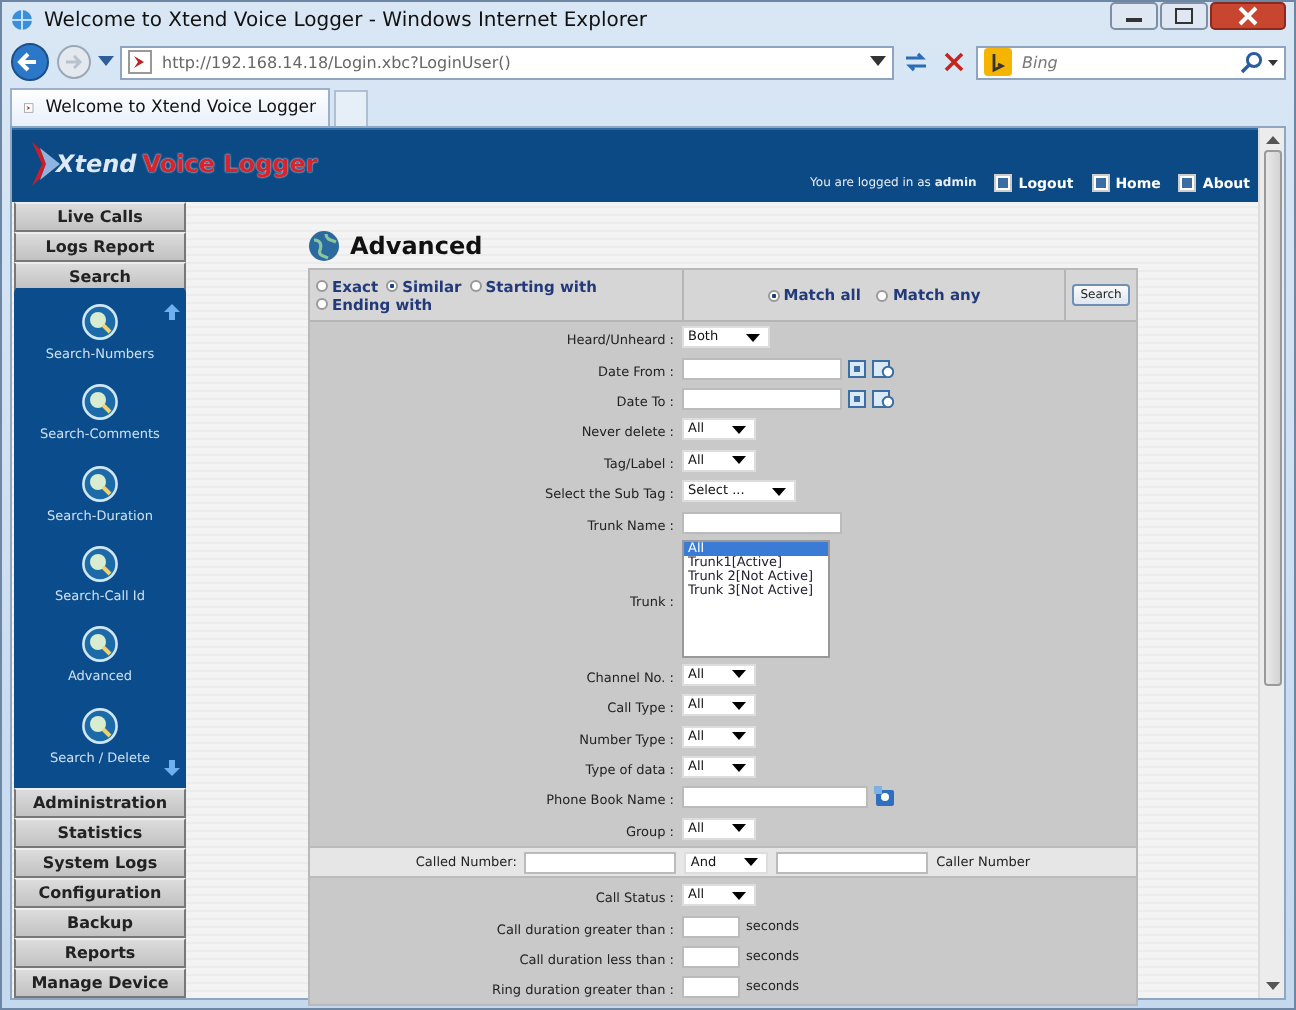  Describe the element at coordinates (100, 863) in the screenshot. I see `sidebar-item: System Logs` at that location.